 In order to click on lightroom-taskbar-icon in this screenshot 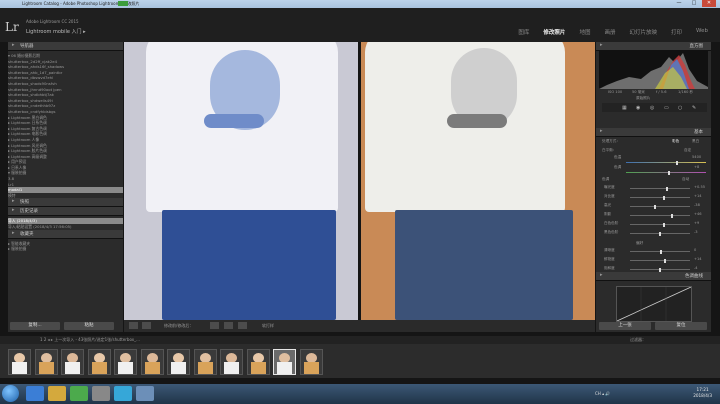, I will do `click(123, 393)`.